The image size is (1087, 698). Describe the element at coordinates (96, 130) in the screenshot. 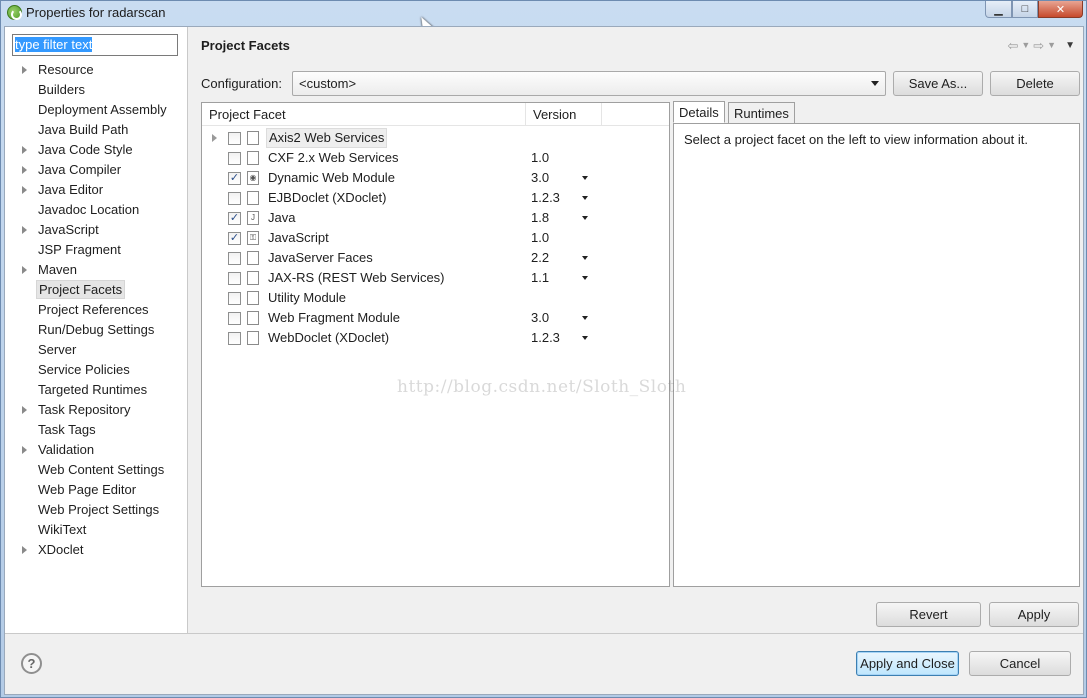

I see `tree-item: Java Build Path` at that location.